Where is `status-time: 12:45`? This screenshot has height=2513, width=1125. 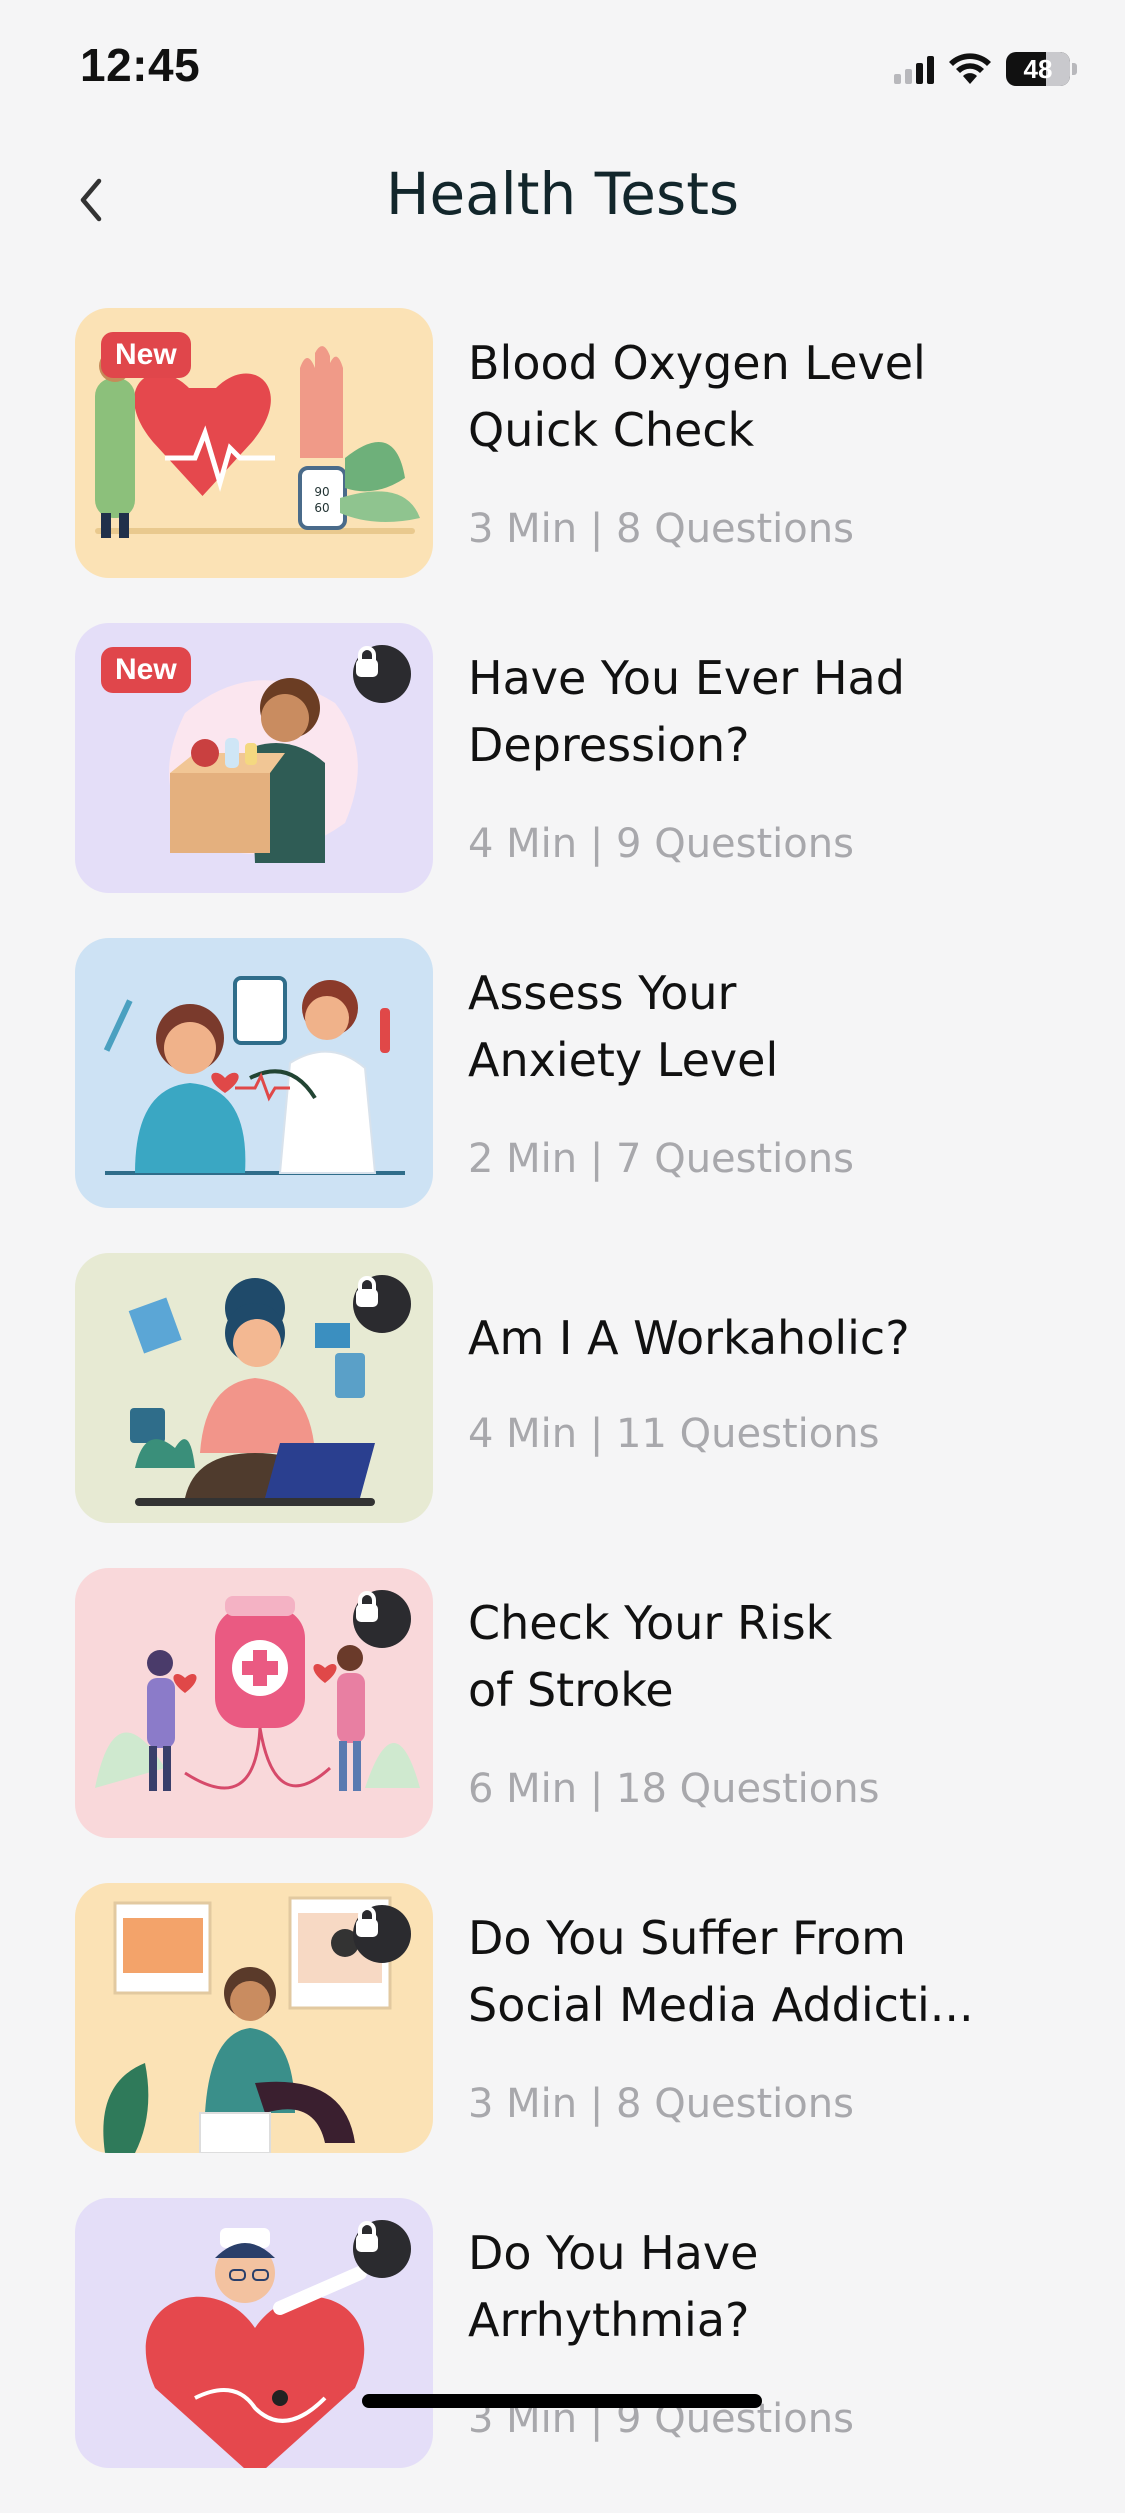 status-time: 12:45 is located at coordinates (140, 65).